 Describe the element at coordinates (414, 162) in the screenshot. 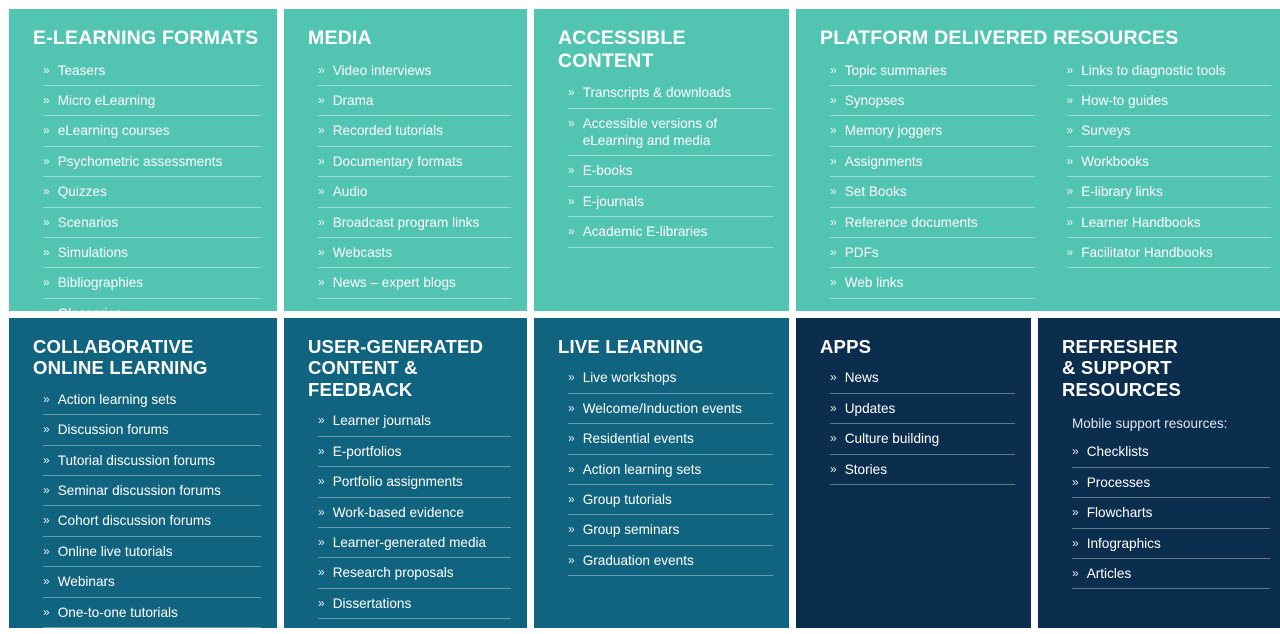

I see `list-item: » Documentary formats` at that location.